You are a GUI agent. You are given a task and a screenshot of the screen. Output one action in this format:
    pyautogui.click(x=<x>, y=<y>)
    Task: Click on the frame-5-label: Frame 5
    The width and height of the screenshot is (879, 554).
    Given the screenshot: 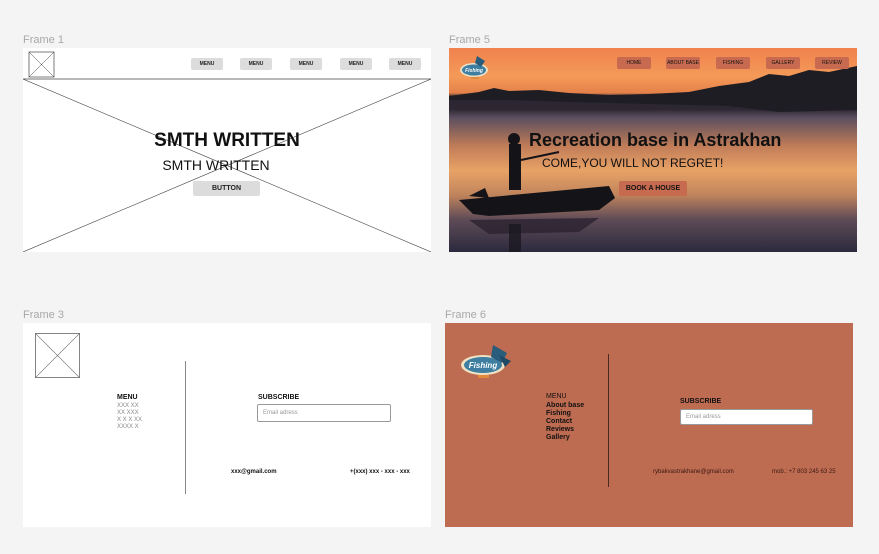 What is the action you would take?
    pyautogui.click(x=469, y=40)
    